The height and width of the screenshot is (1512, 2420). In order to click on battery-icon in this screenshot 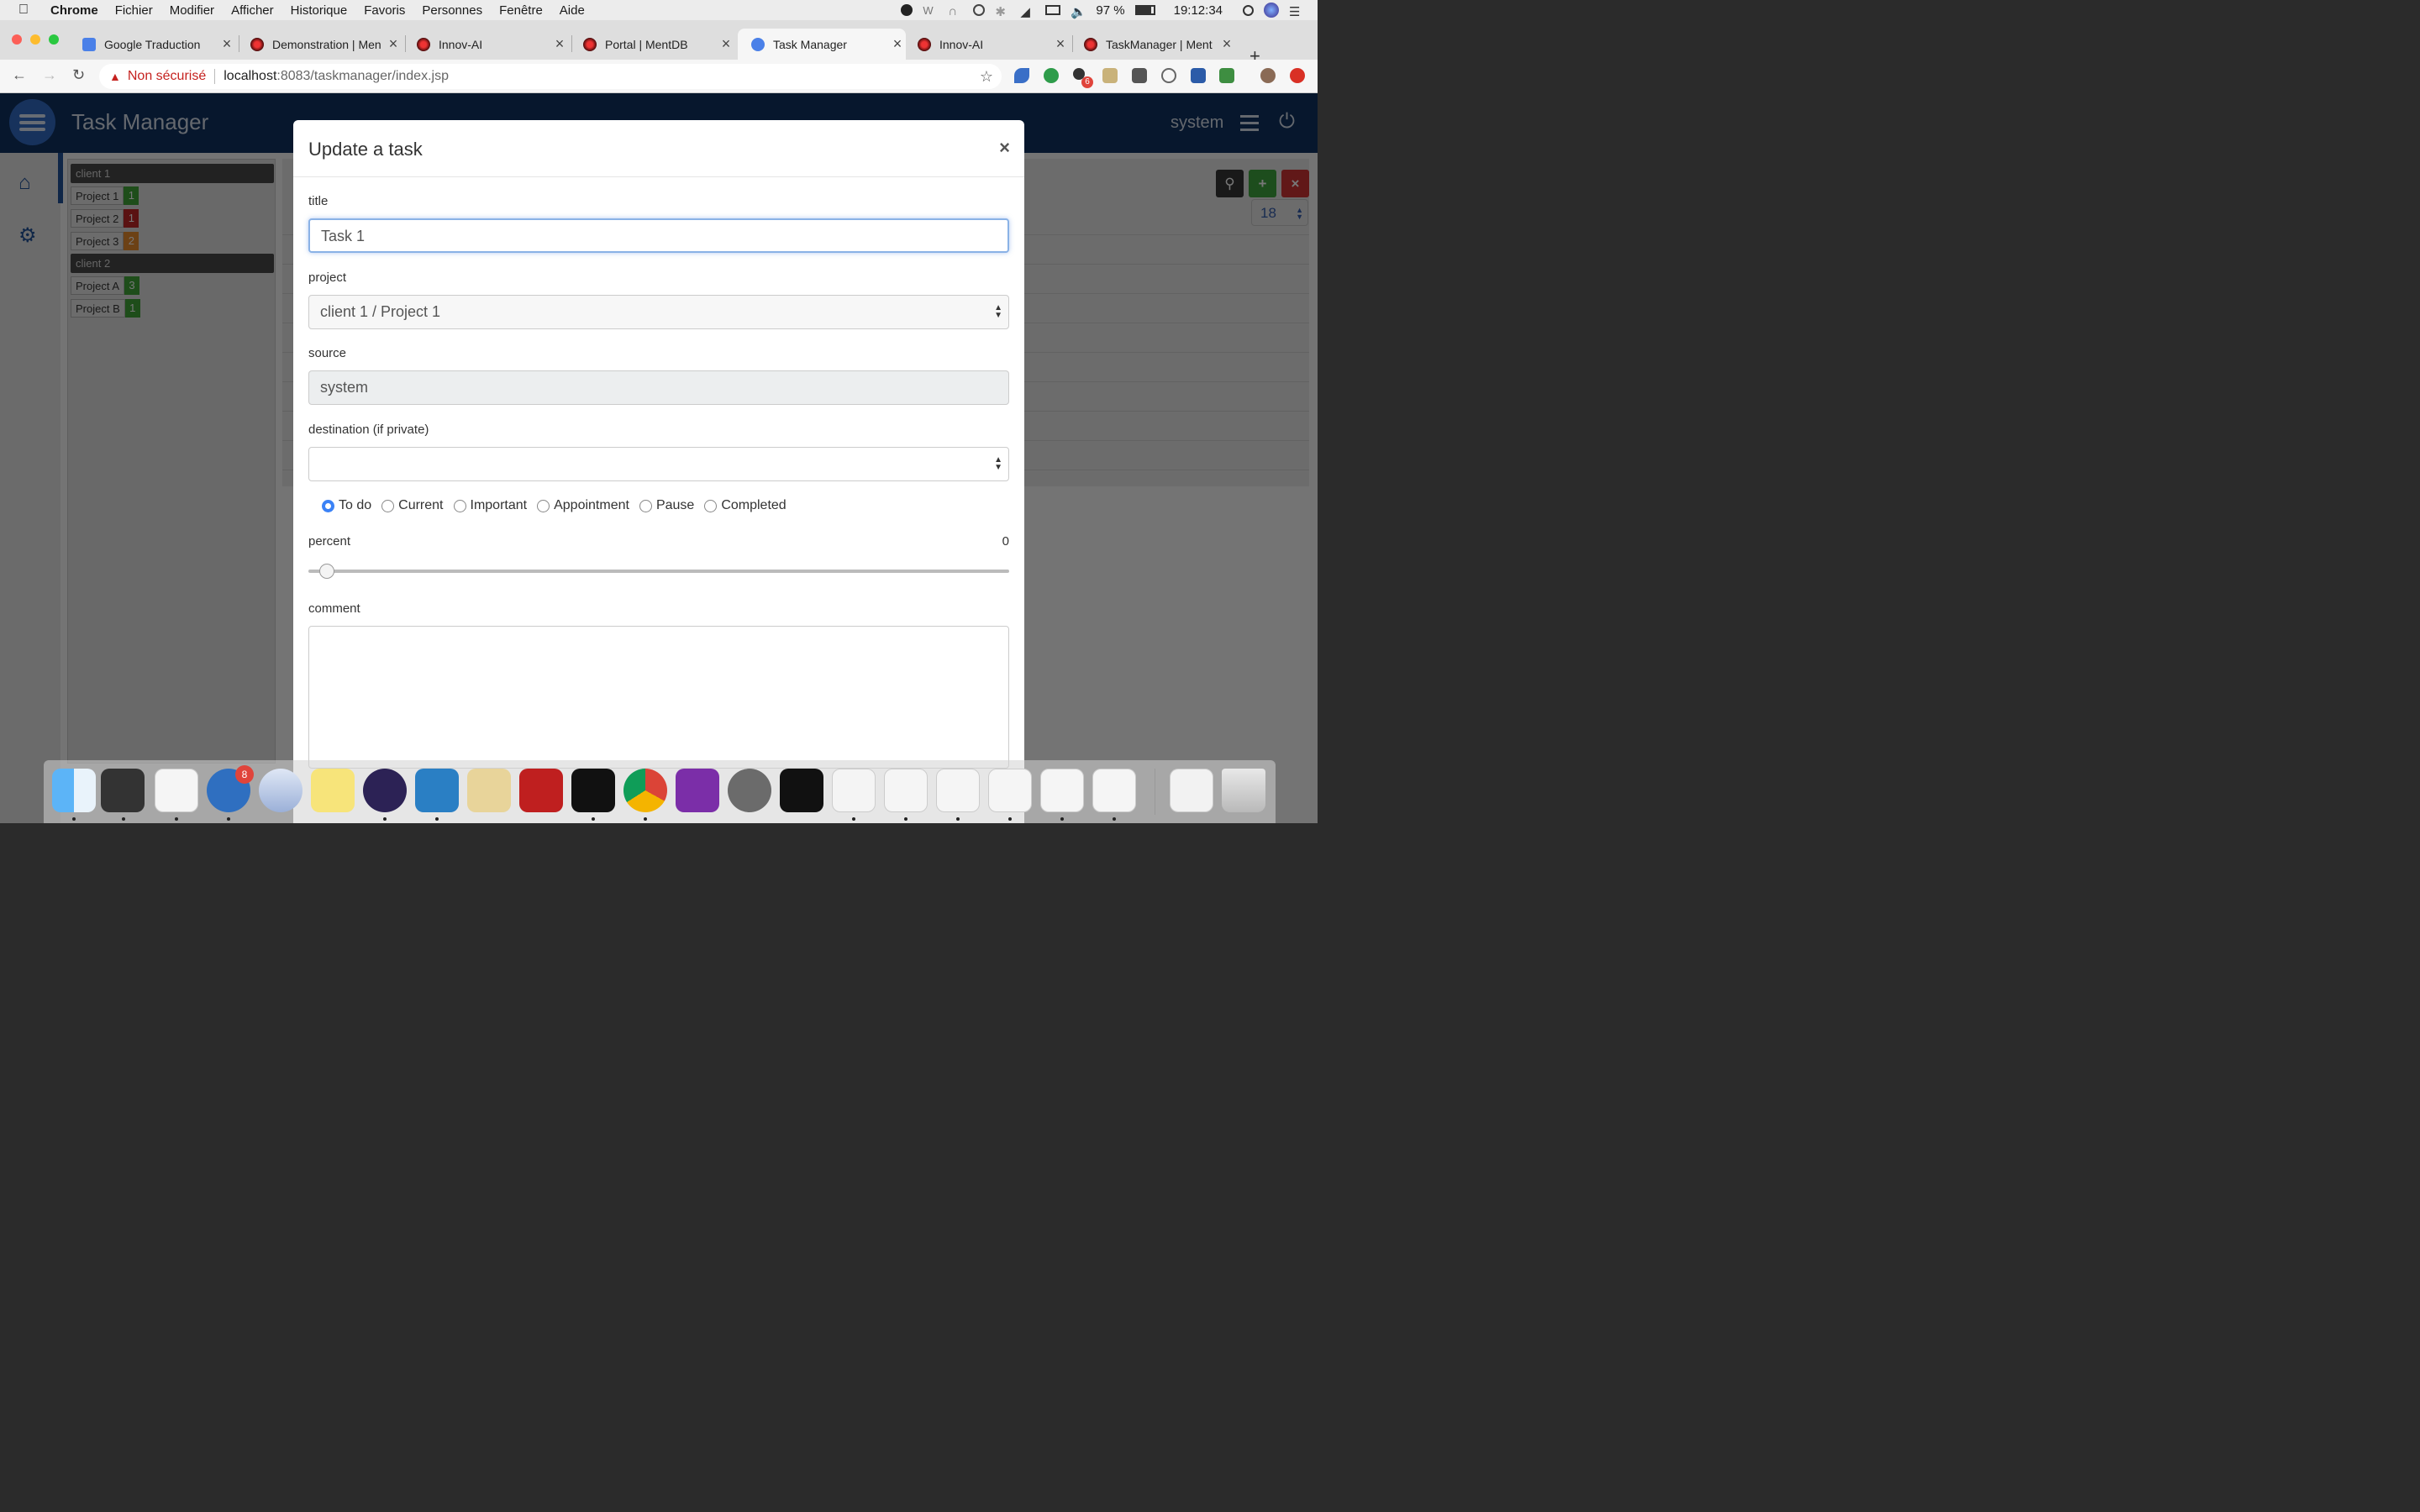, I will do `click(1144, 10)`.